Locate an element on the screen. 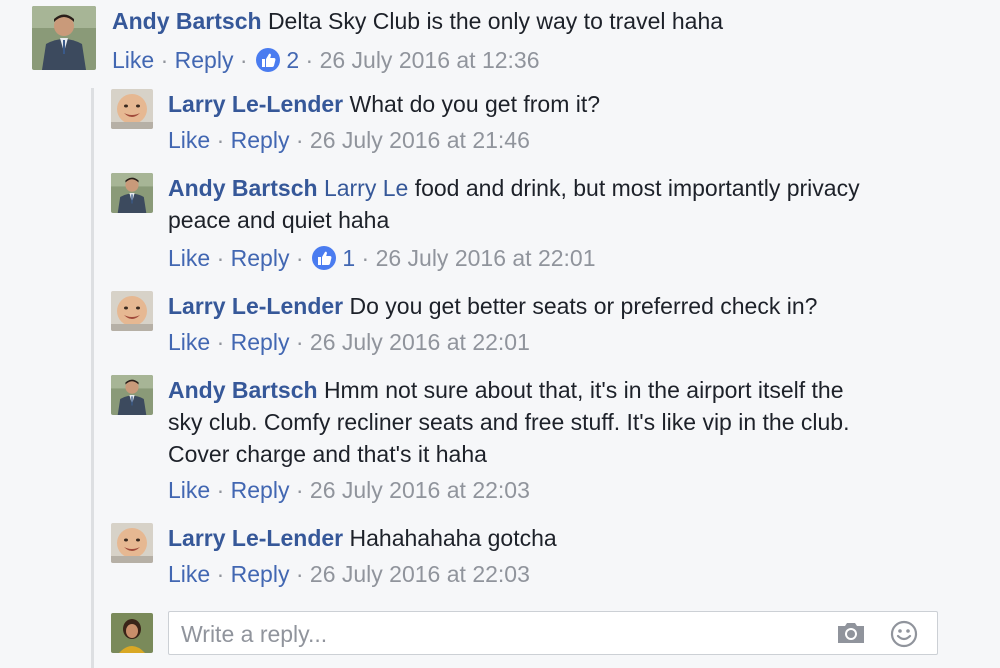  like-count: 1 is located at coordinates (348, 258).